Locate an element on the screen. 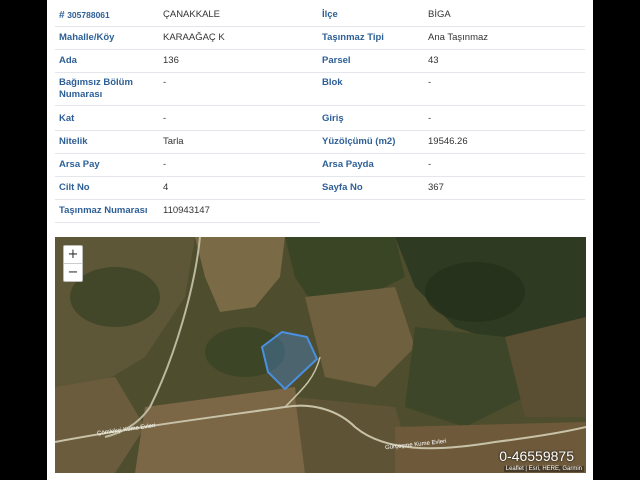  field-label: Sayfa No is located at coordinates (342, 187).